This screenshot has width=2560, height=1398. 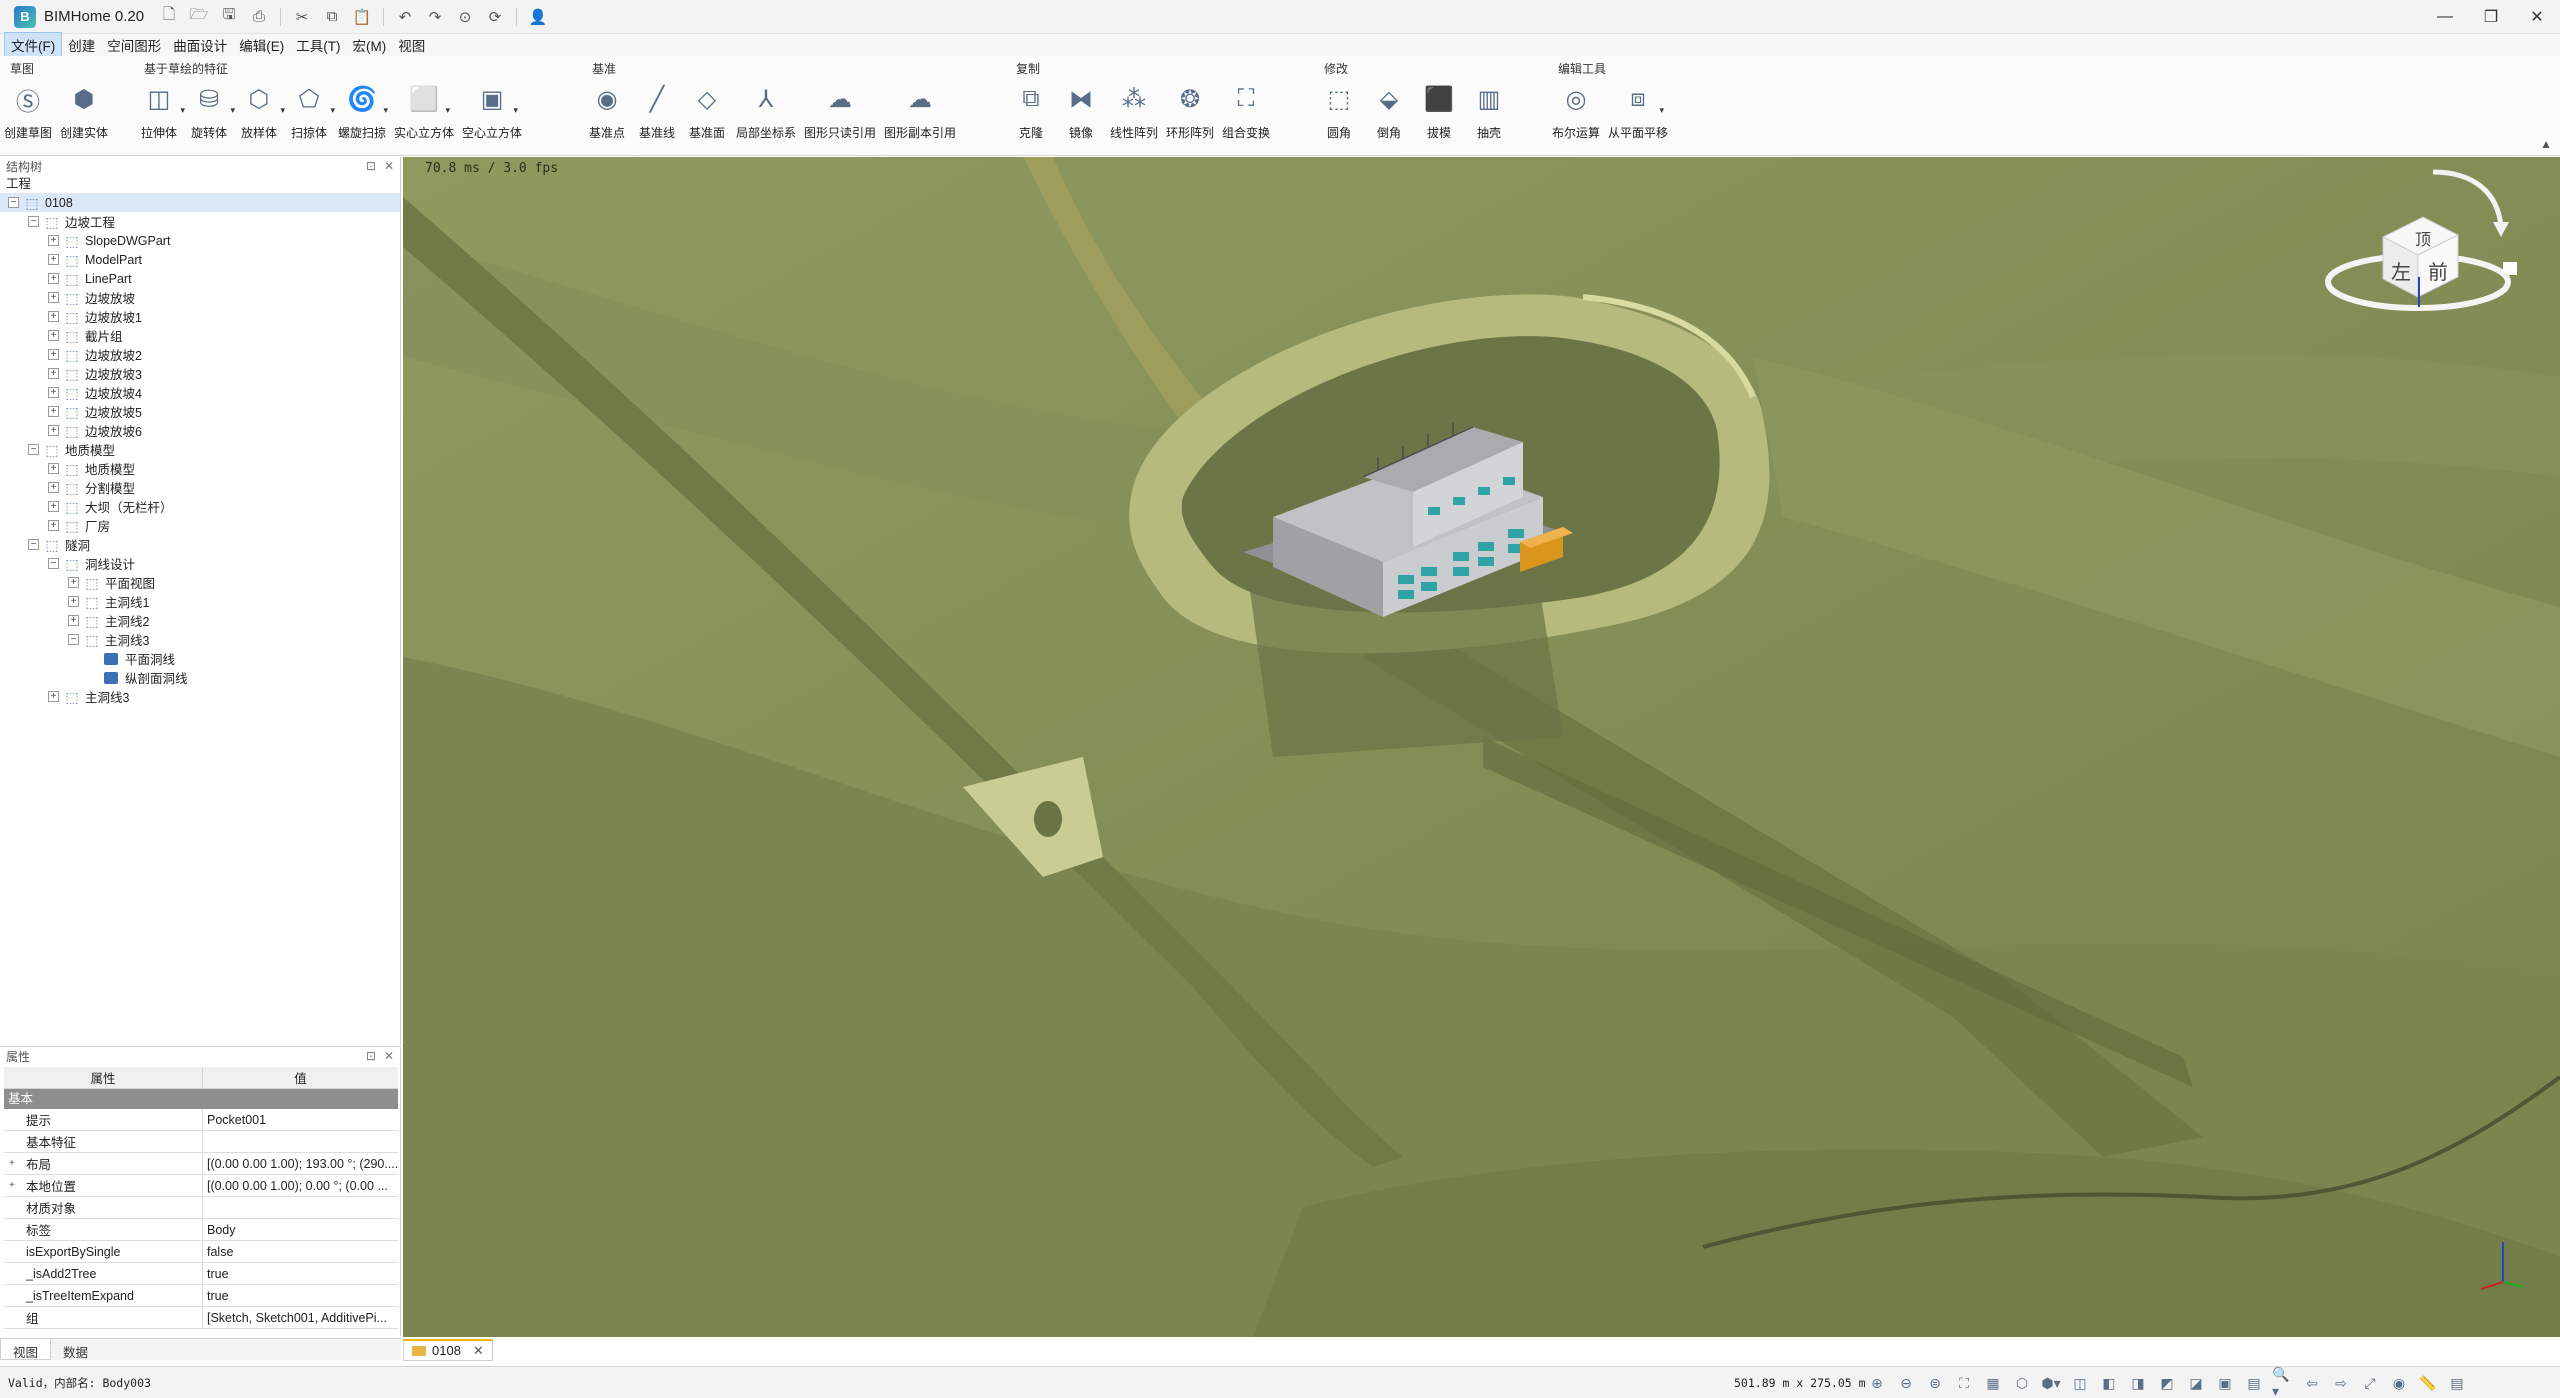 I want to click on datum-point-button: ◉ 基准点, so click(x=607, y=111).